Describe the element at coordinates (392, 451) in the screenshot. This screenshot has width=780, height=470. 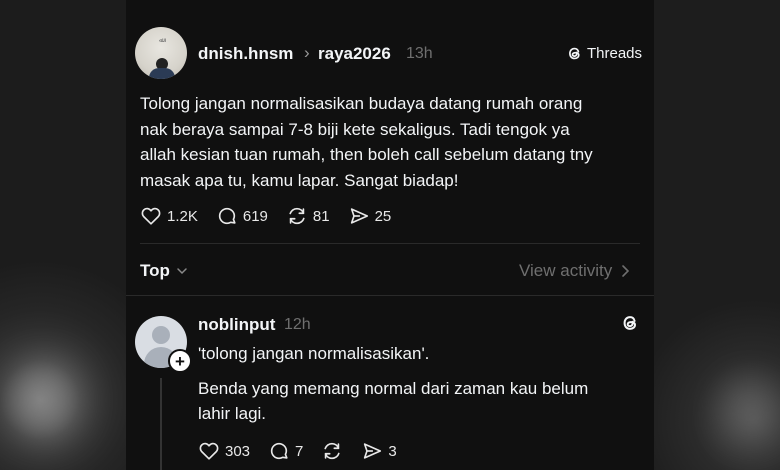
I see `reply-share-count: 3` at that location.